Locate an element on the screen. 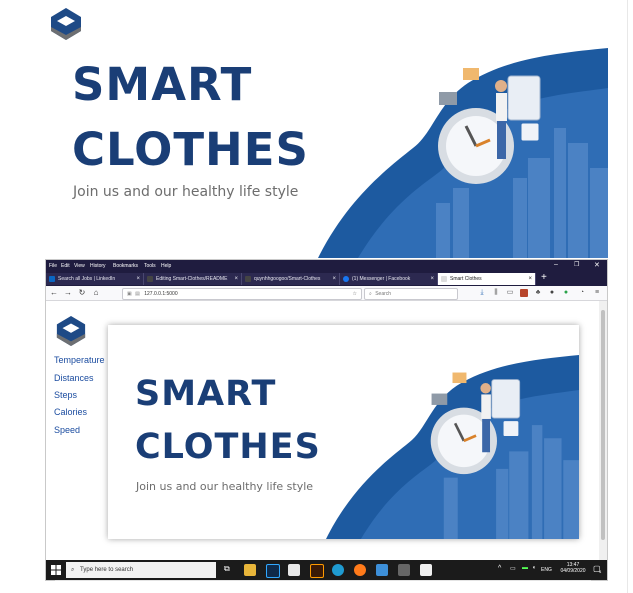 This screenshot has height=593, width=633. tray-chevron-icon: ^ is located at coordinates (499, 568).